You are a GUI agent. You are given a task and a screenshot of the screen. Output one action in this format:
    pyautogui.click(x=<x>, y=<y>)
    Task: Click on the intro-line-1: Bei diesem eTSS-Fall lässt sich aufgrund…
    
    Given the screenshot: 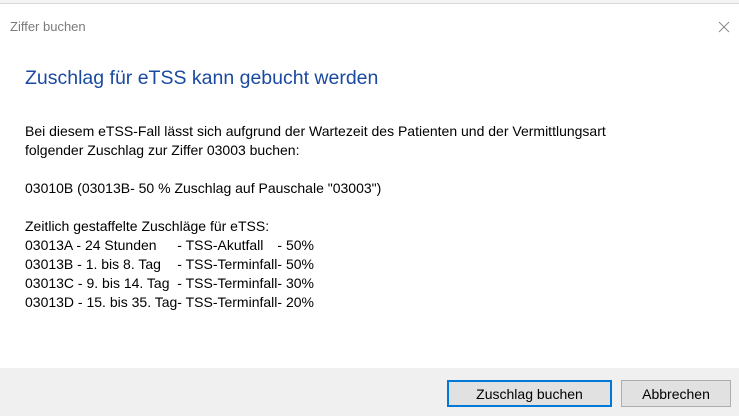 What is the action you would take?
    pyautogui.click(x=315, y=131)
    